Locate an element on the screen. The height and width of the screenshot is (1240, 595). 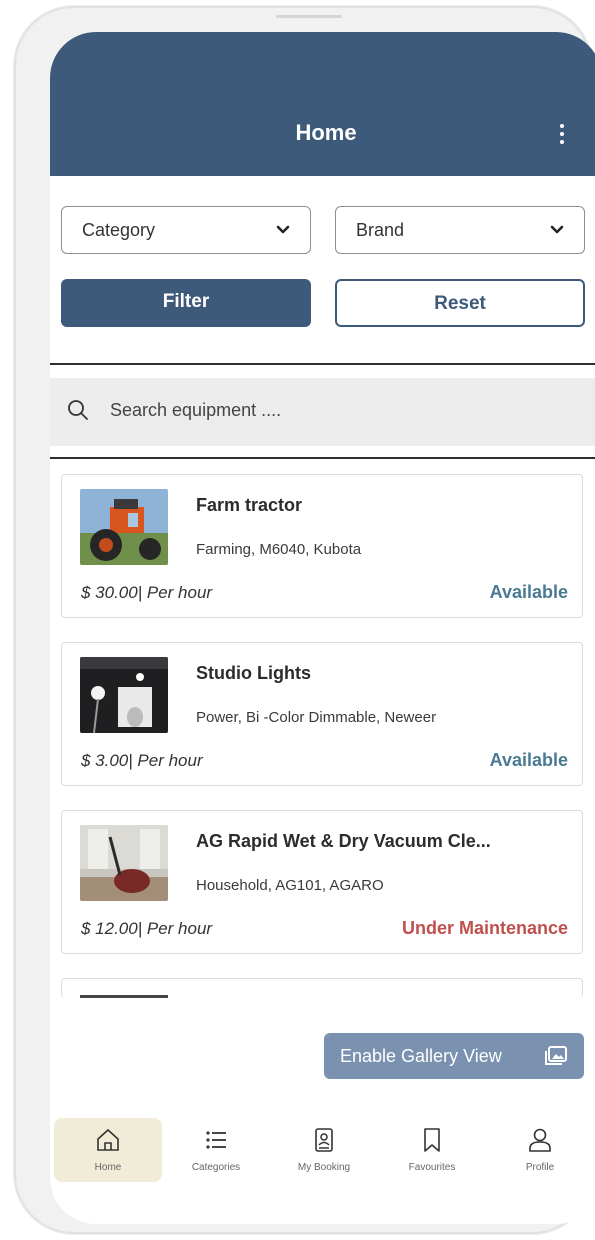
partial-thumbnail is located at coordinates (124, 996).